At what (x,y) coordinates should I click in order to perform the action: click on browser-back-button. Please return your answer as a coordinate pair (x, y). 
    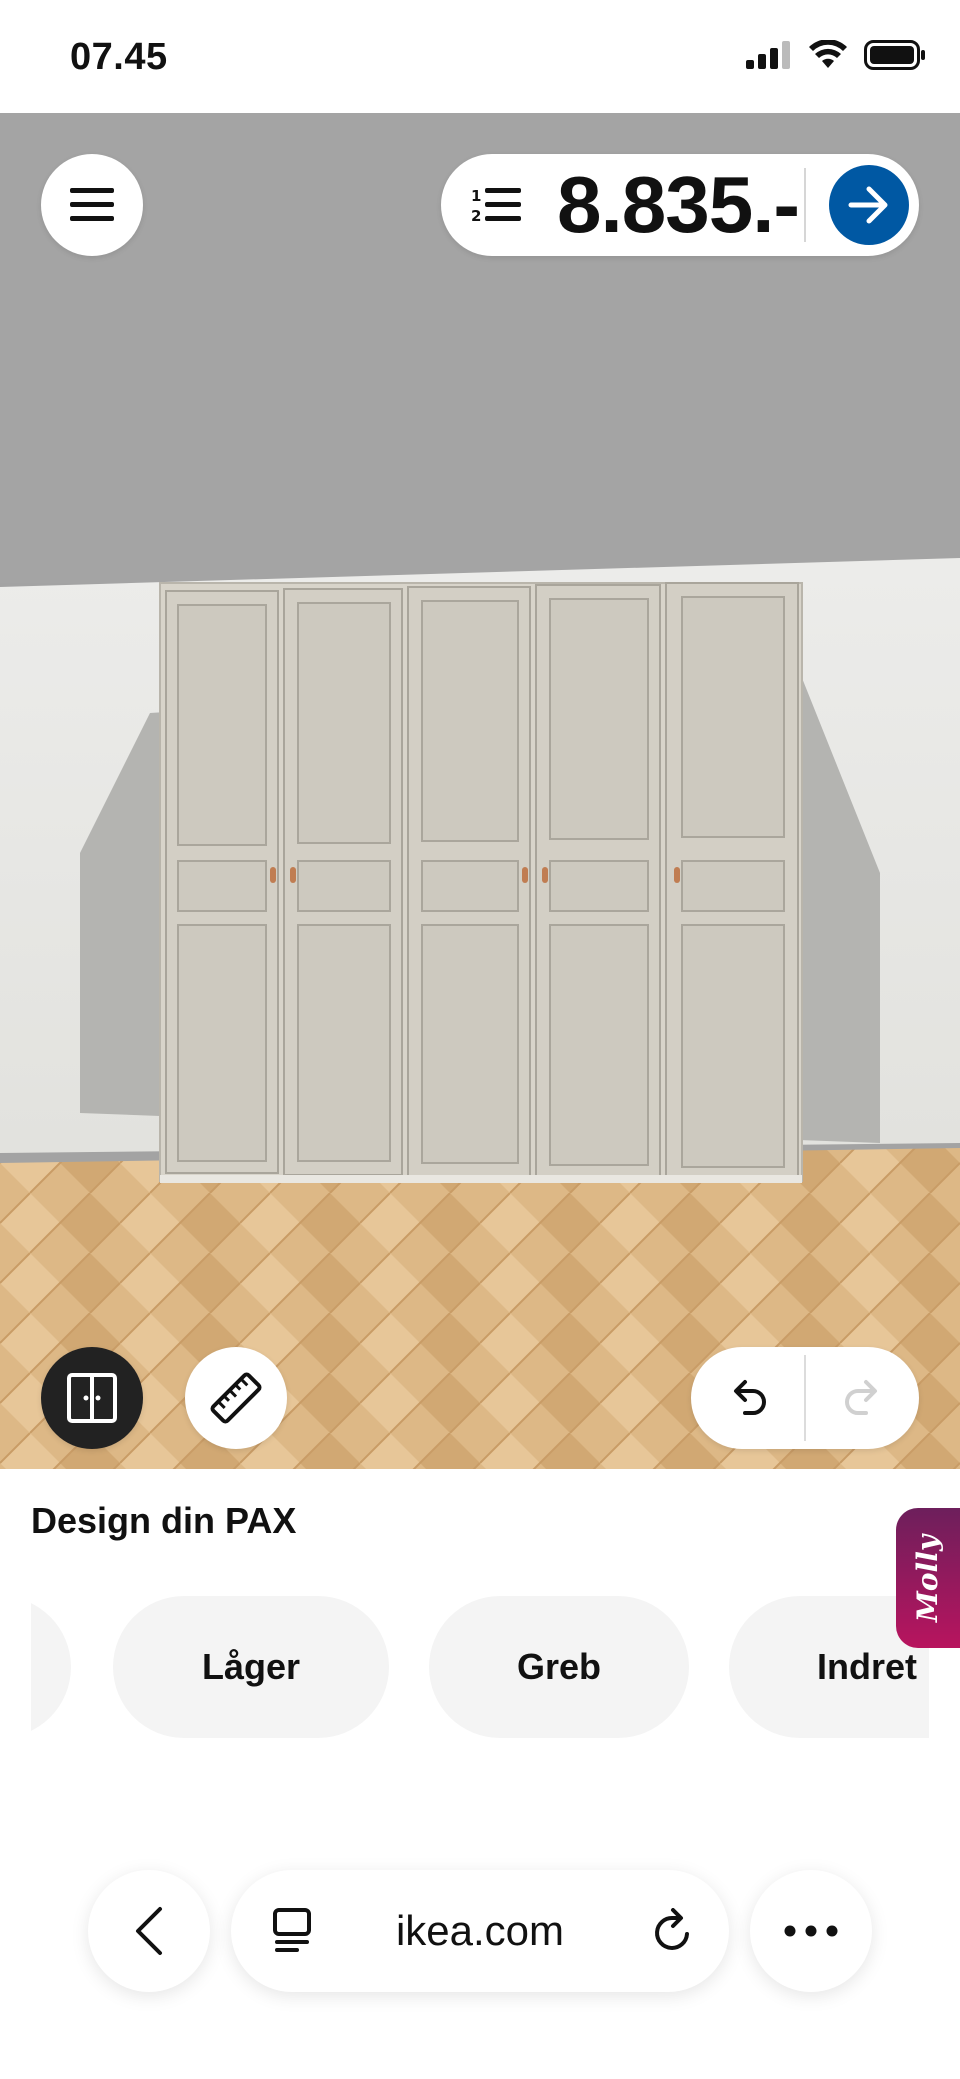
    Looking at the image, I should click on (149, 1931).